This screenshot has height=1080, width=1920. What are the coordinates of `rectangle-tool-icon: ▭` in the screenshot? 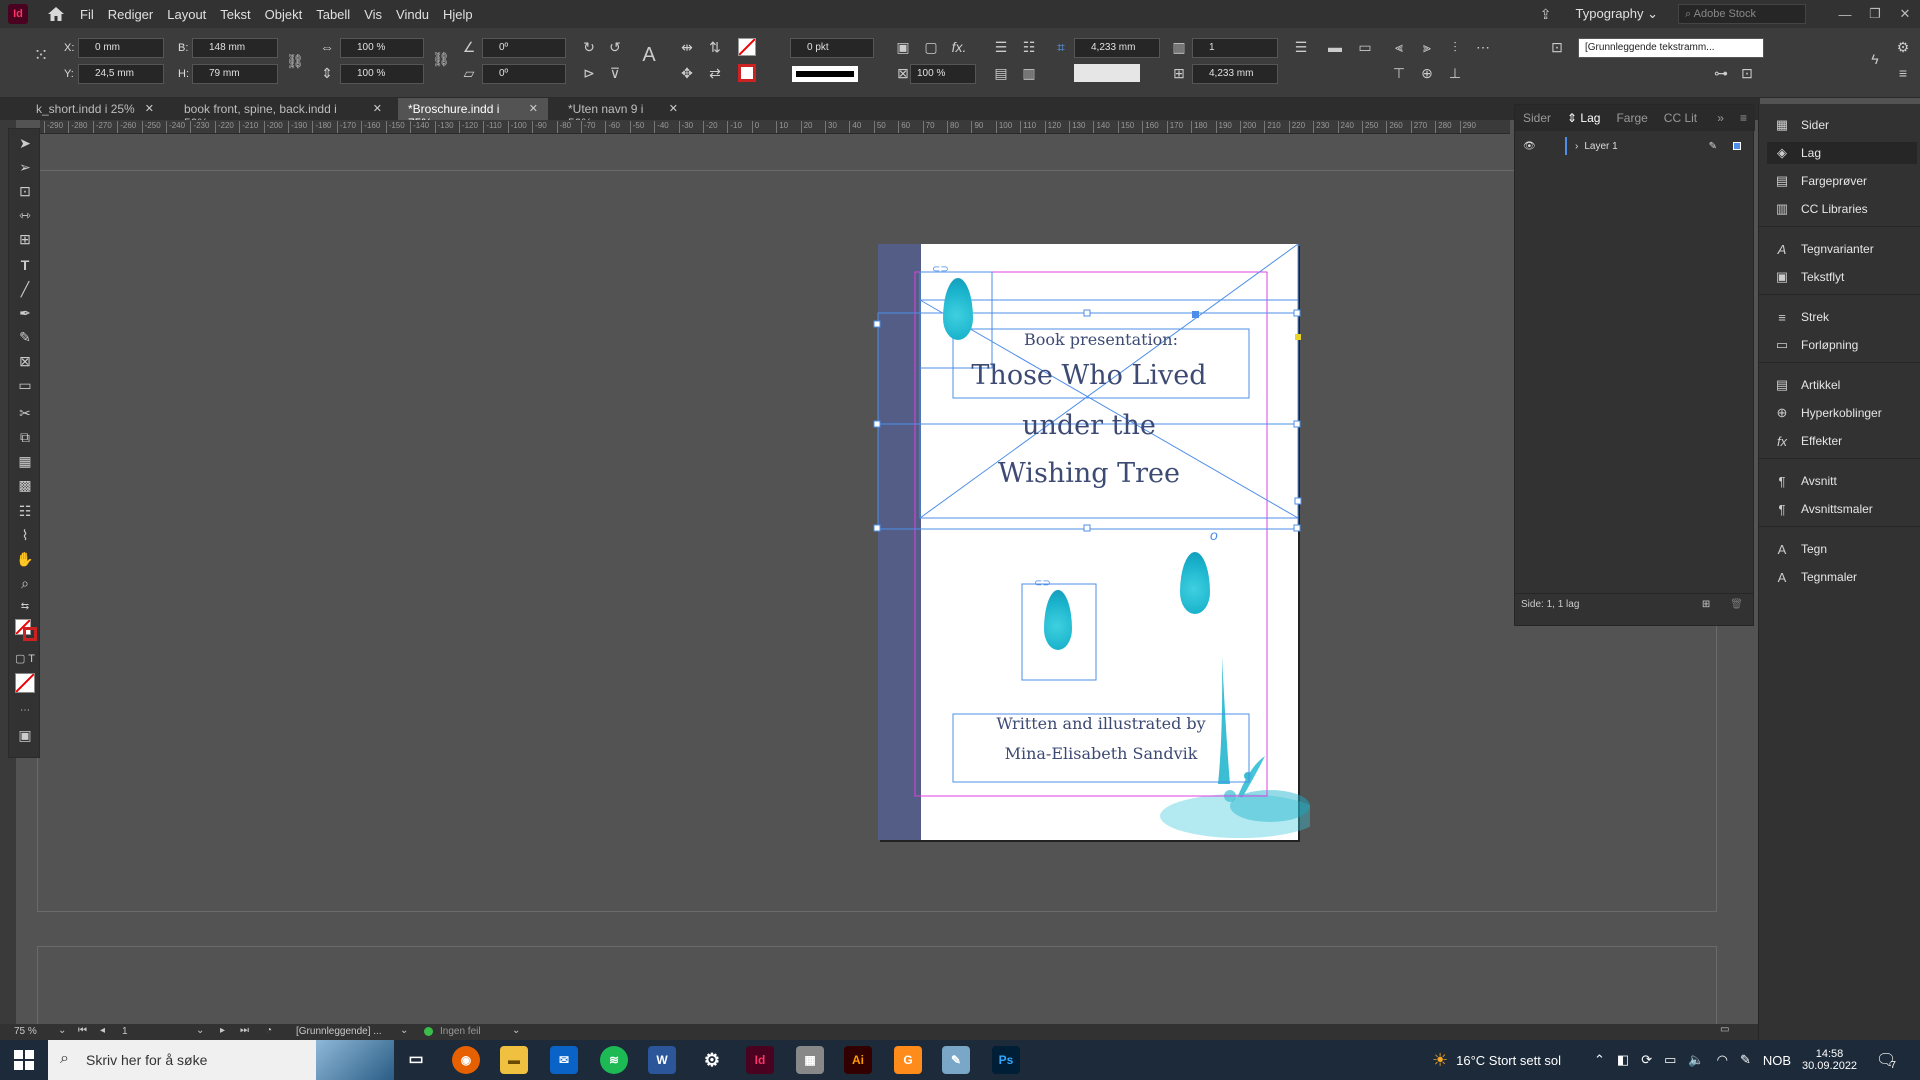 It's located at (25, 385).